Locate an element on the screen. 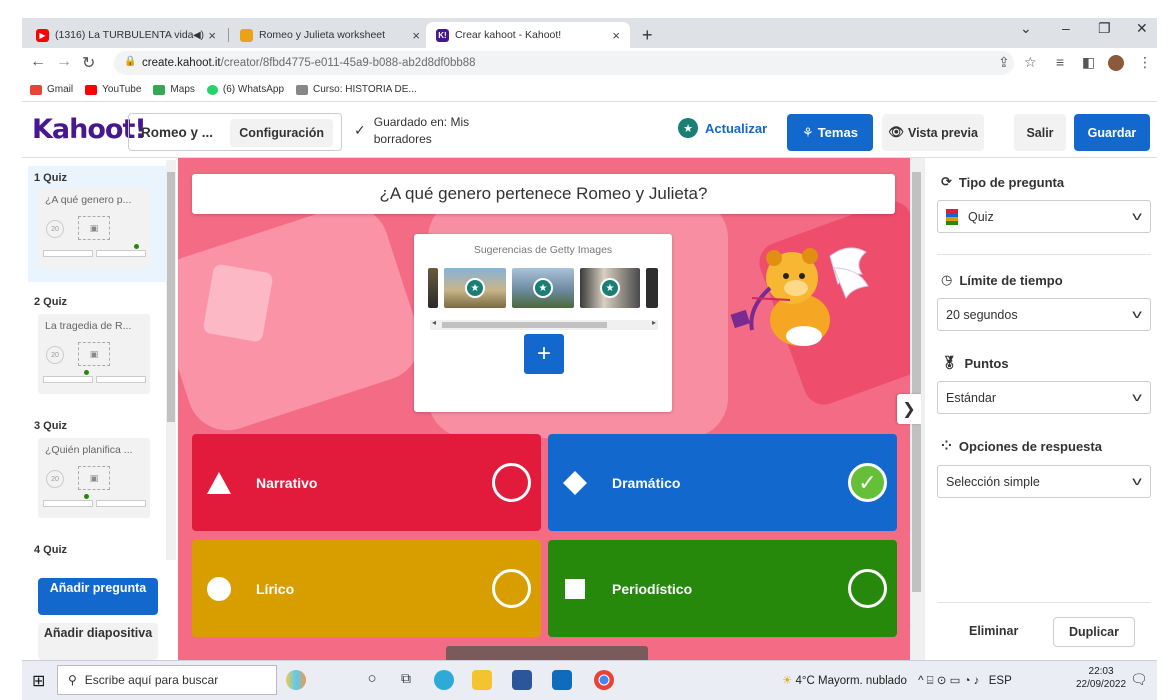 Image resolution: width=1175 pixels, height=700 pixels. checkmark-icon: ✓ is located at coordinates (360, 130).